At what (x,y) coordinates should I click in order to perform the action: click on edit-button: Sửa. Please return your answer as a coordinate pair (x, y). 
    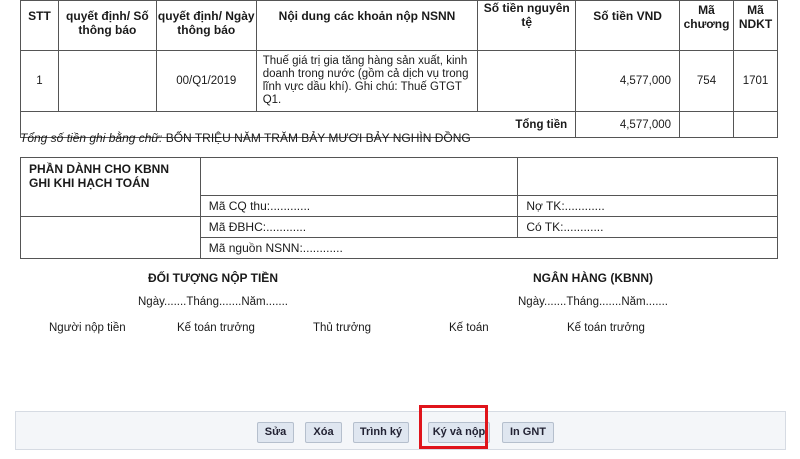
    Looking at the image, I should click on (275, 432).